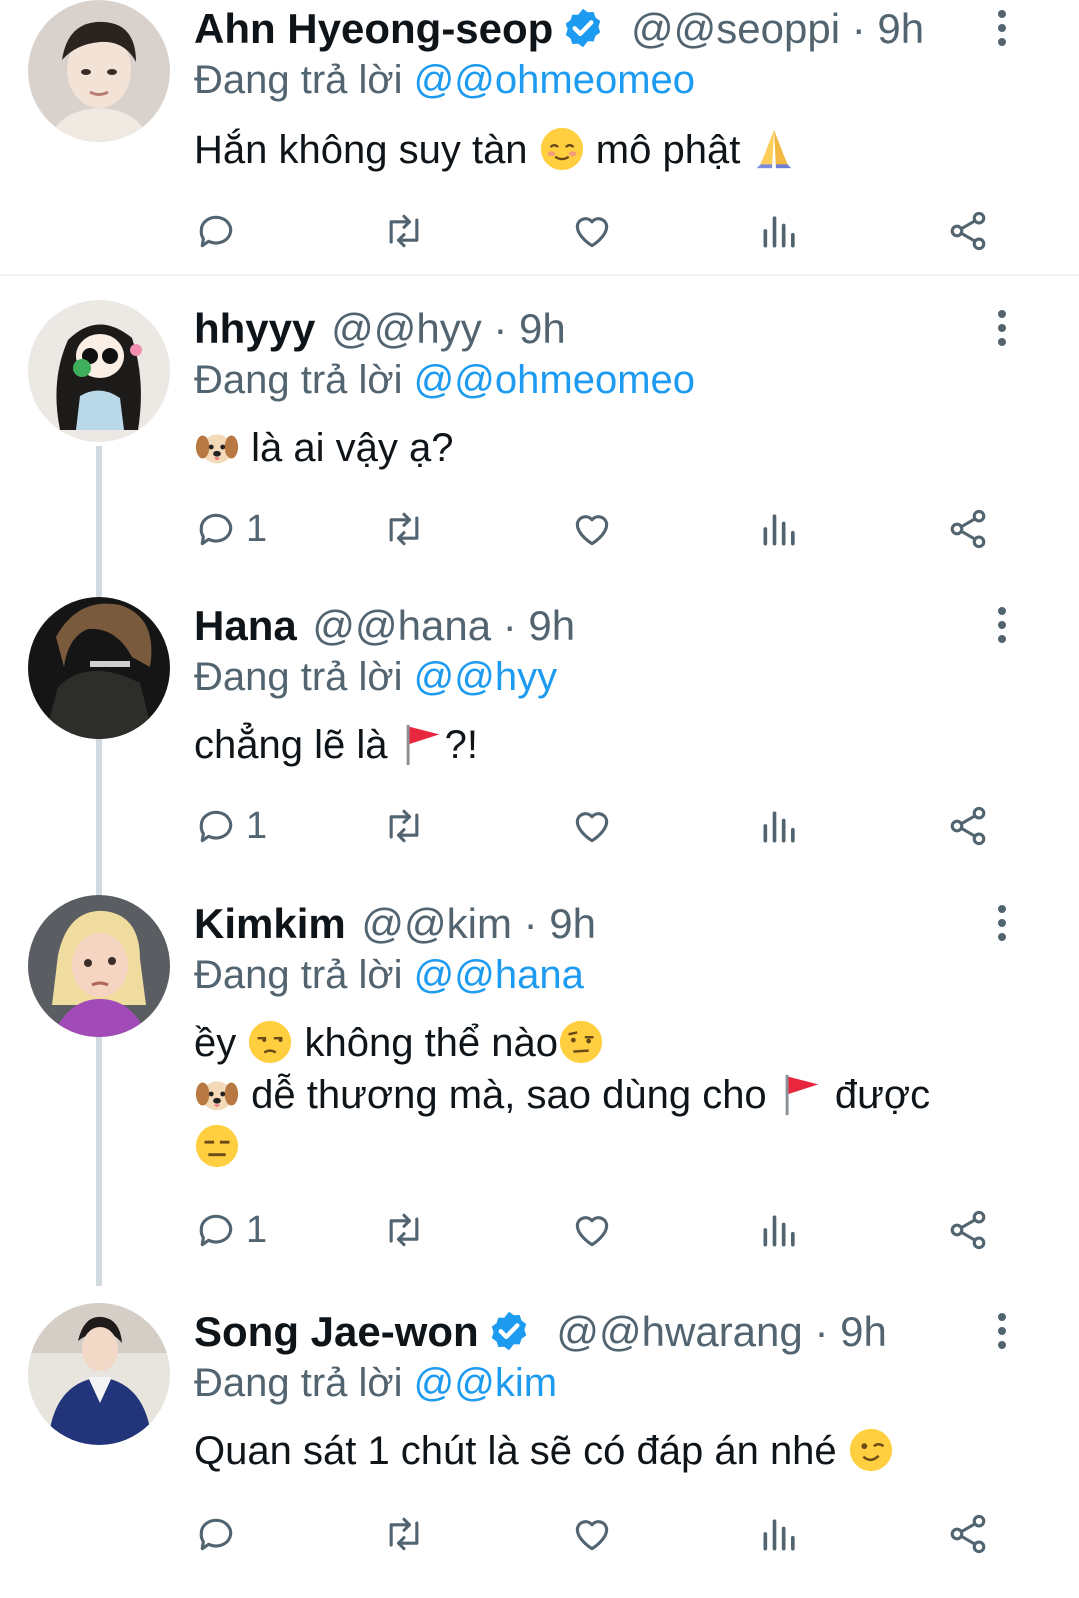 The width and height of the screenshot is (1079, 1598). Describe the element at coordinates (499, 975) in the screenshot. I see `reply-mention-link: @@hana` at that location.